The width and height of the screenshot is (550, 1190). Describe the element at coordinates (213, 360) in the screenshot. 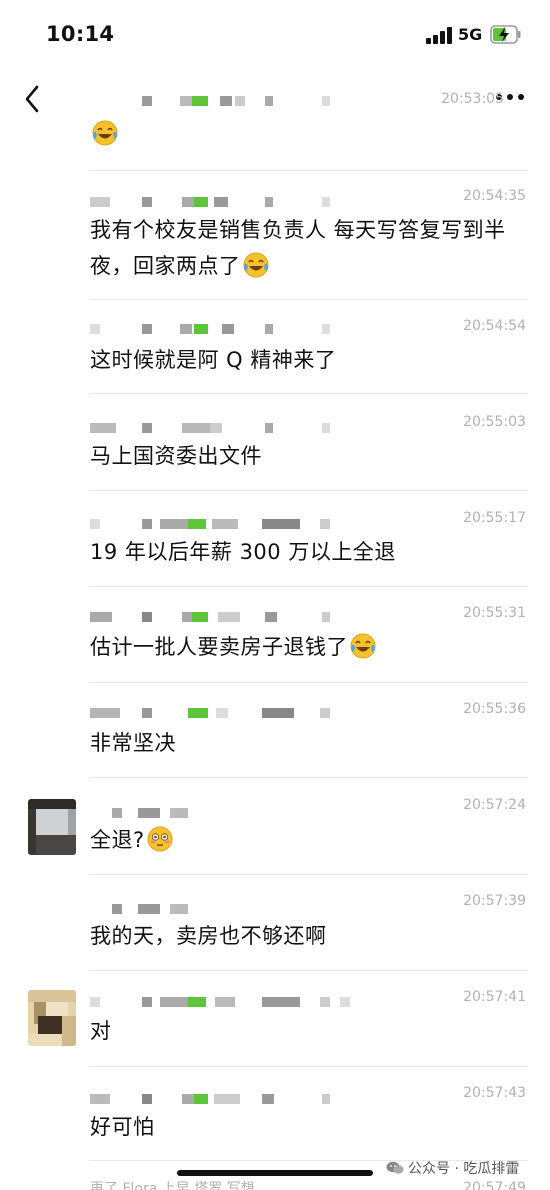

I see `message-text: 这时候就是阿 Q 精神来了` at that location.